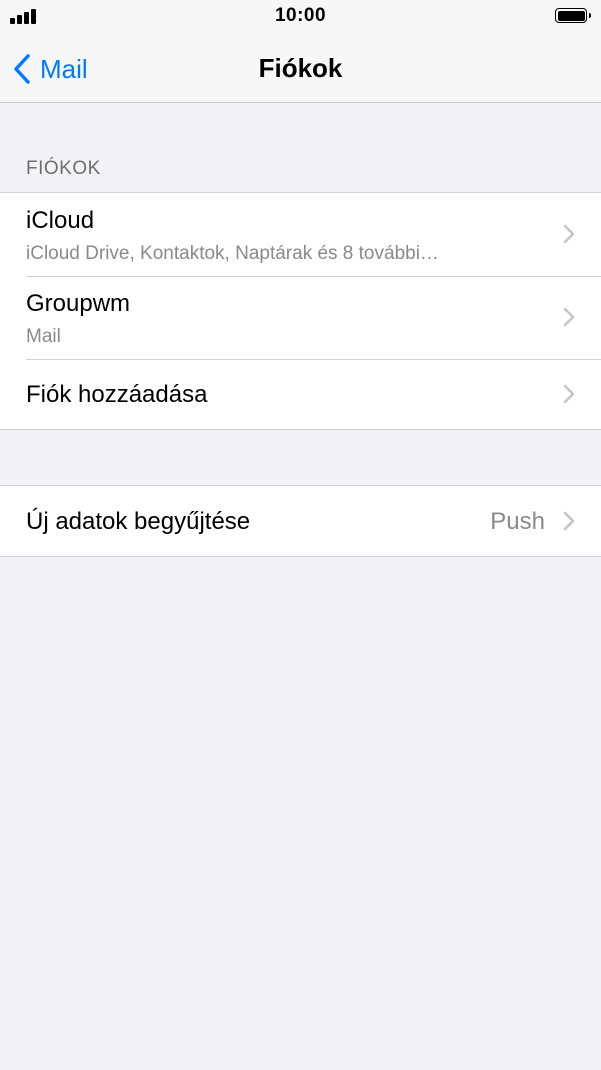 The width and height of the screenshot is (601, 1070). Describe the element at coordinates (63, 168) in the screenshot. I see `accounts-section-header: FIÓKOK` at that location.